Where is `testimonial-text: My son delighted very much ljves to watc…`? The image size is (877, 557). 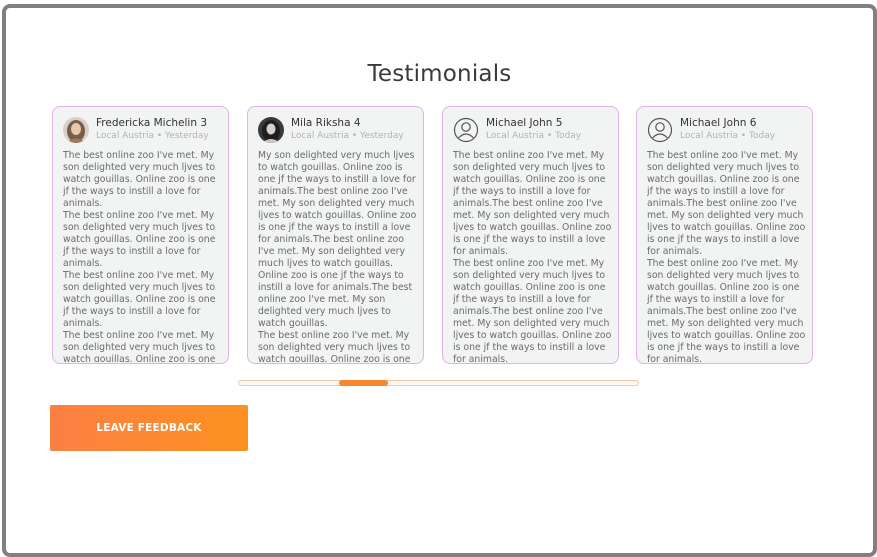 testimonial-text: My son delighted very much ljves to watc… is located at coordinates (337, 256).